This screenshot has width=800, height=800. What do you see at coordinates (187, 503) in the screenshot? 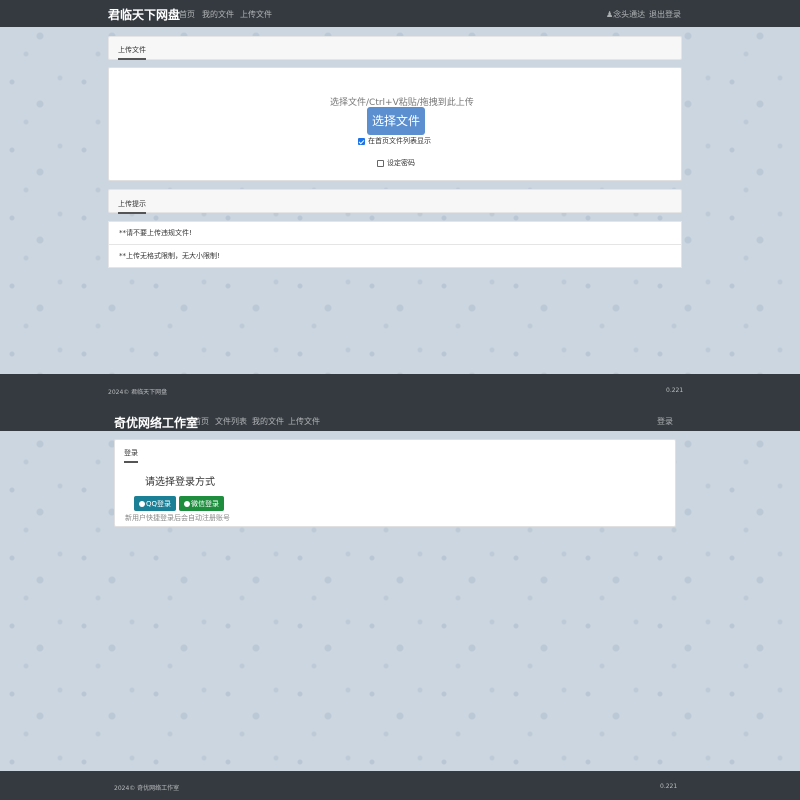
I see `wechat-icon` at bounding box center [187, 503].